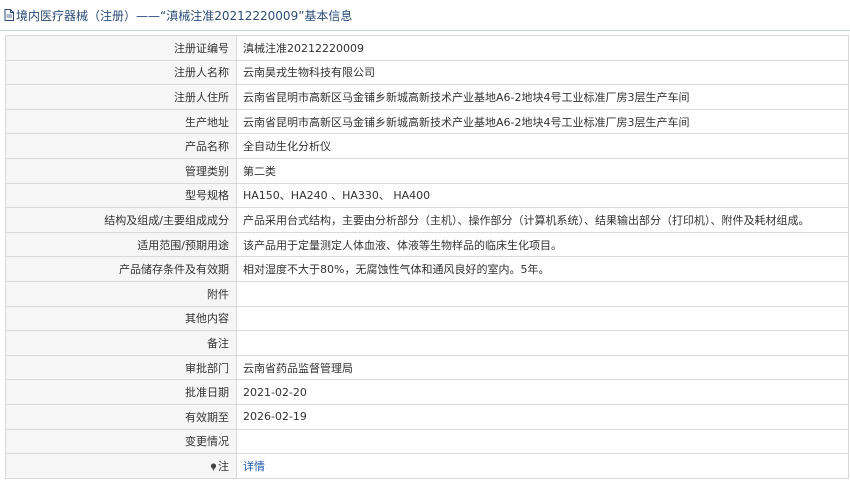 The image size is (850, 484). What do you see at coordinates (542, 170) in the screenshot?
I see `field-value: 第二类` at bounding box center [542, 170].